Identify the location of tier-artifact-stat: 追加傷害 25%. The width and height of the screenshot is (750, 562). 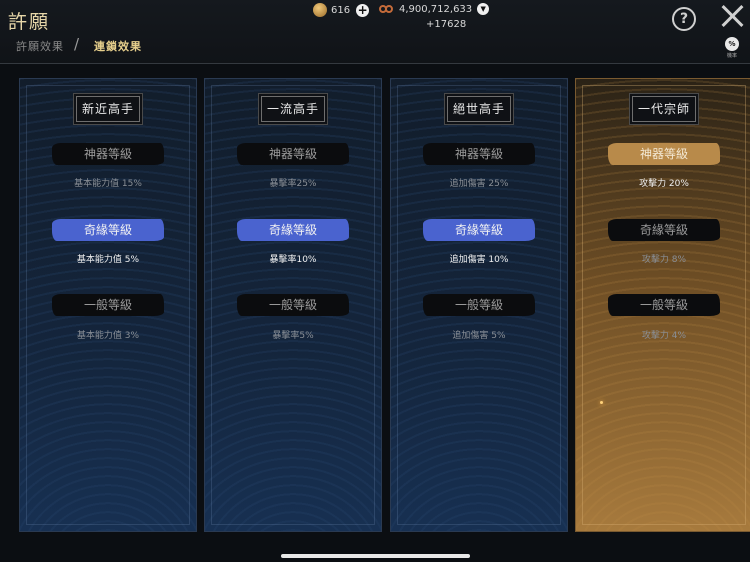
(479, 184).